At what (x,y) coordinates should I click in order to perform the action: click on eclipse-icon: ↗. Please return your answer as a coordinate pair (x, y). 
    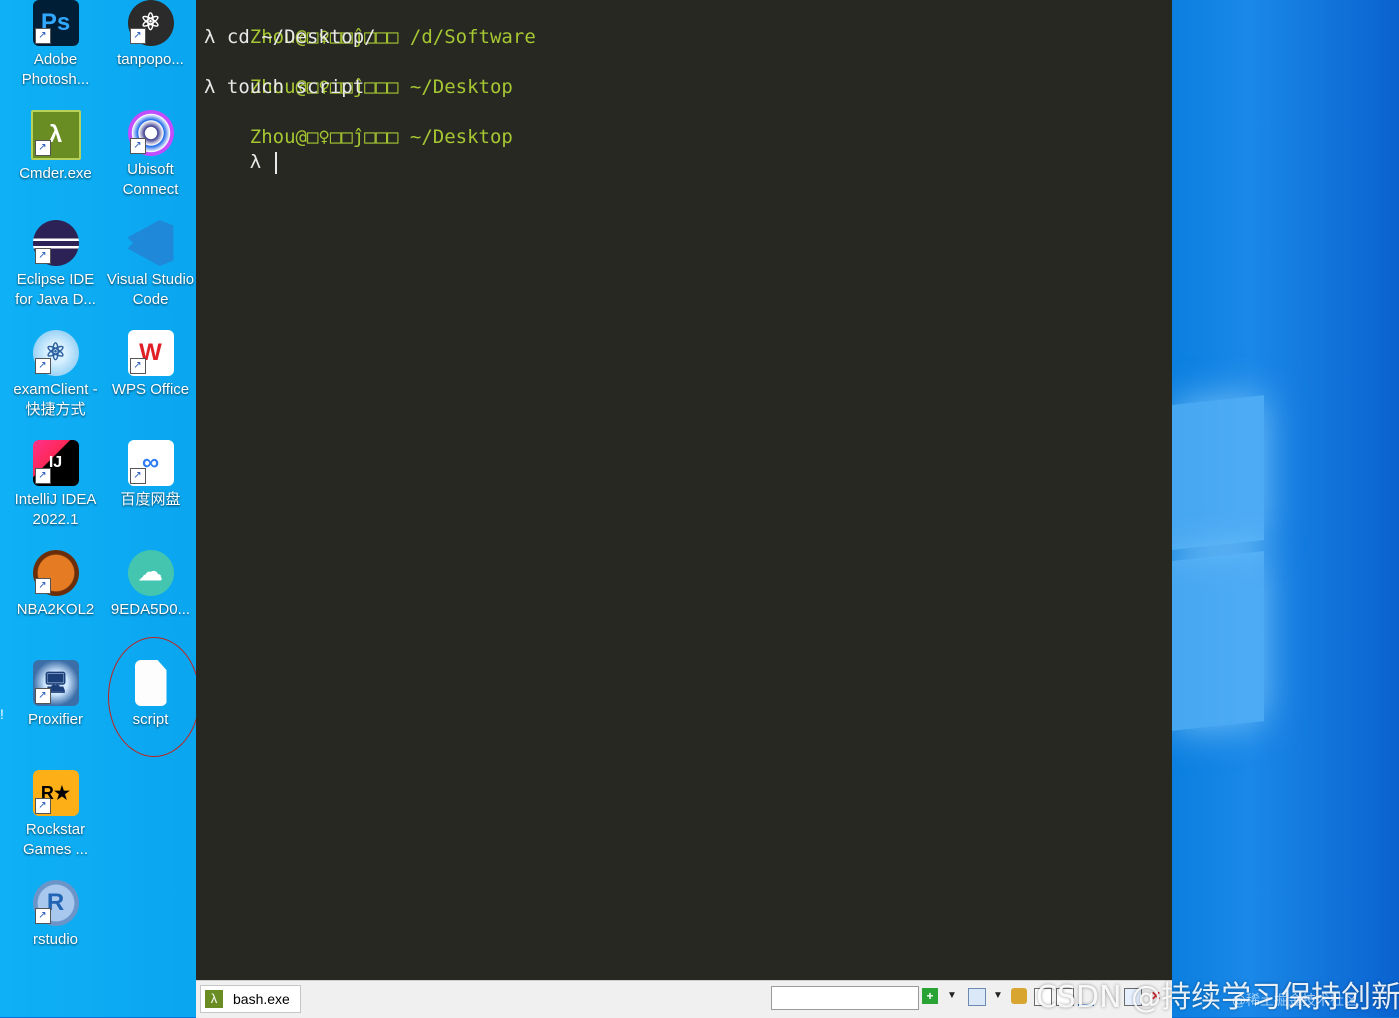
    Looking at the image, I should click on (55, 243).